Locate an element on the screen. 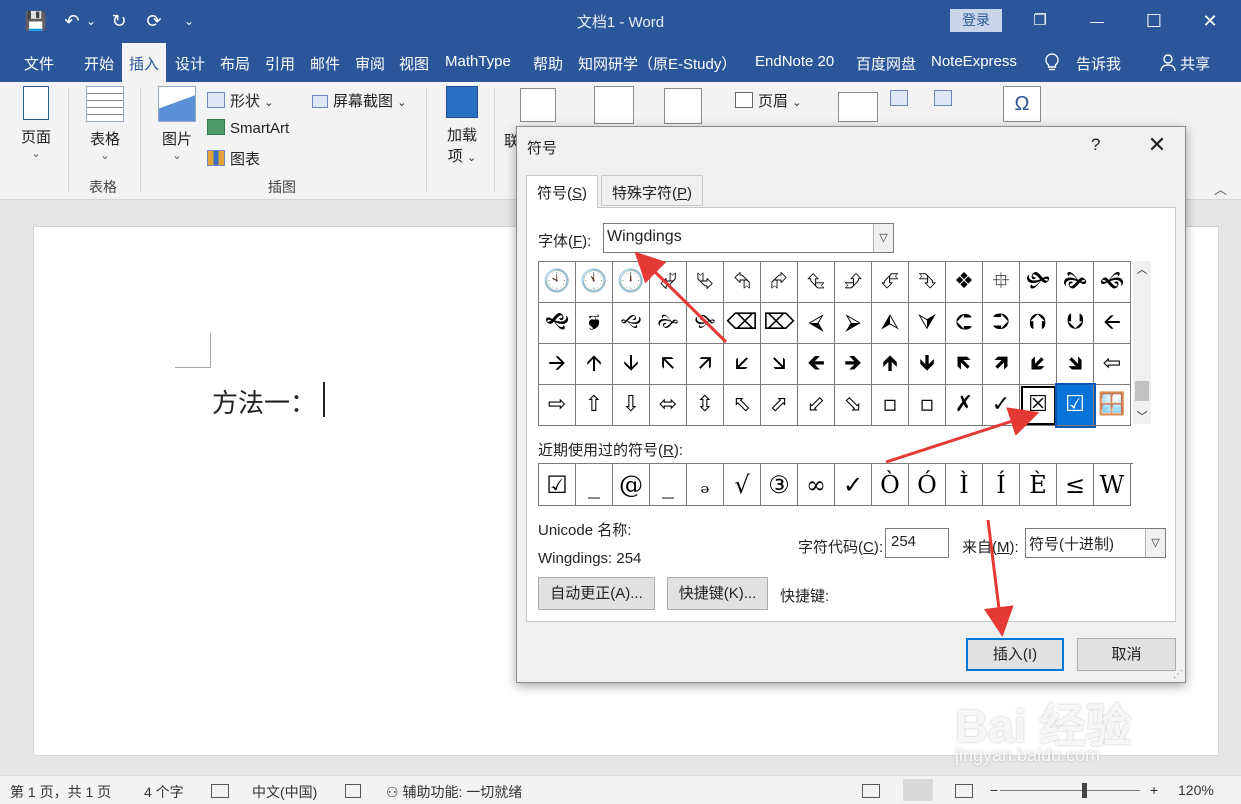  chart-button: 图表 is located at coordinates (233, 158).